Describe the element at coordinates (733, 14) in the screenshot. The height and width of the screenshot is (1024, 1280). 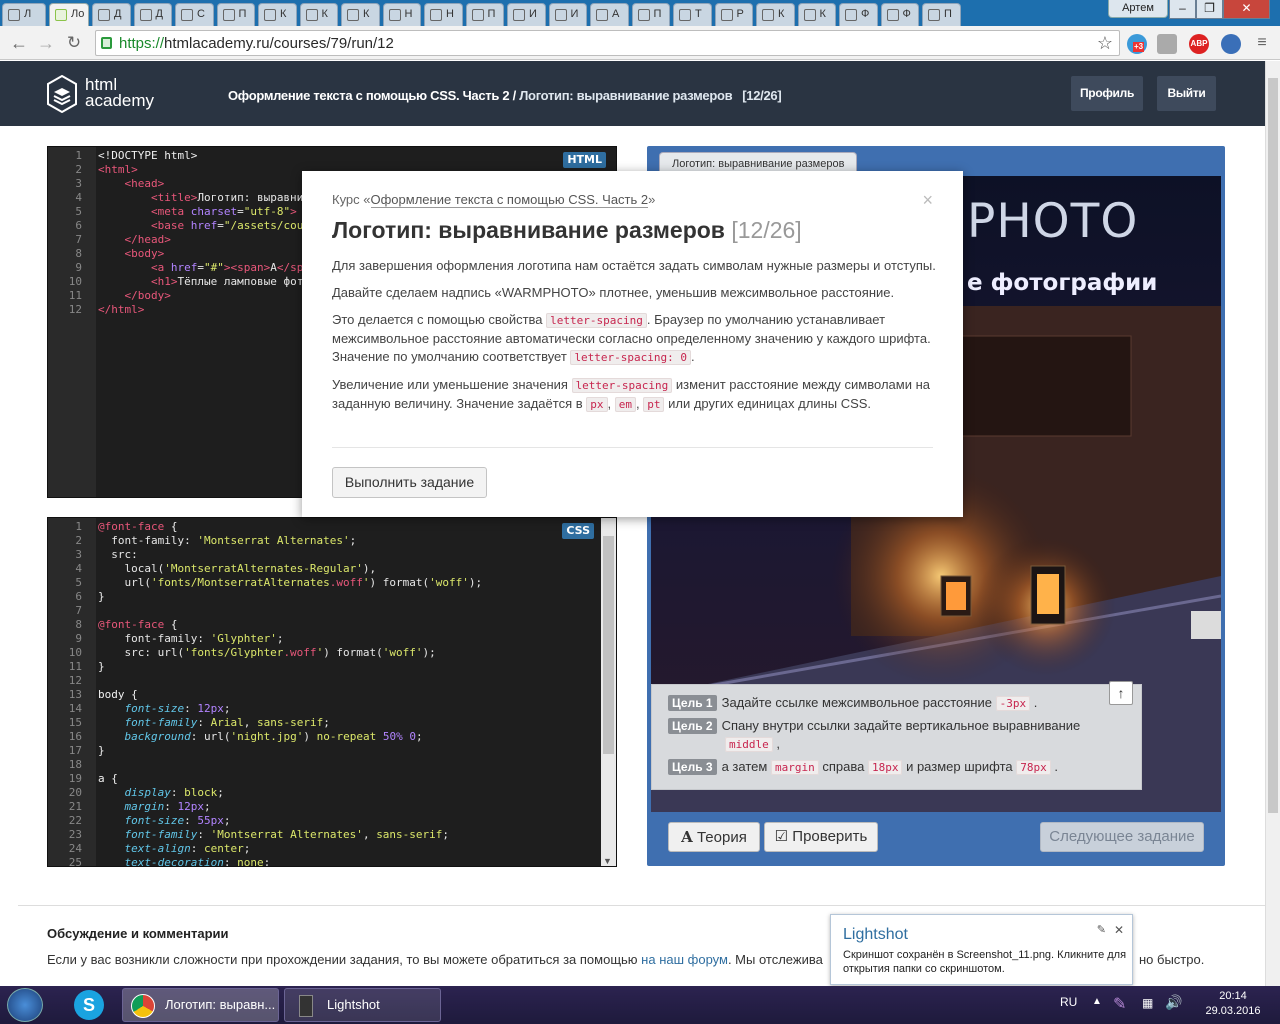
I see `browser-tab: Р` at that location.